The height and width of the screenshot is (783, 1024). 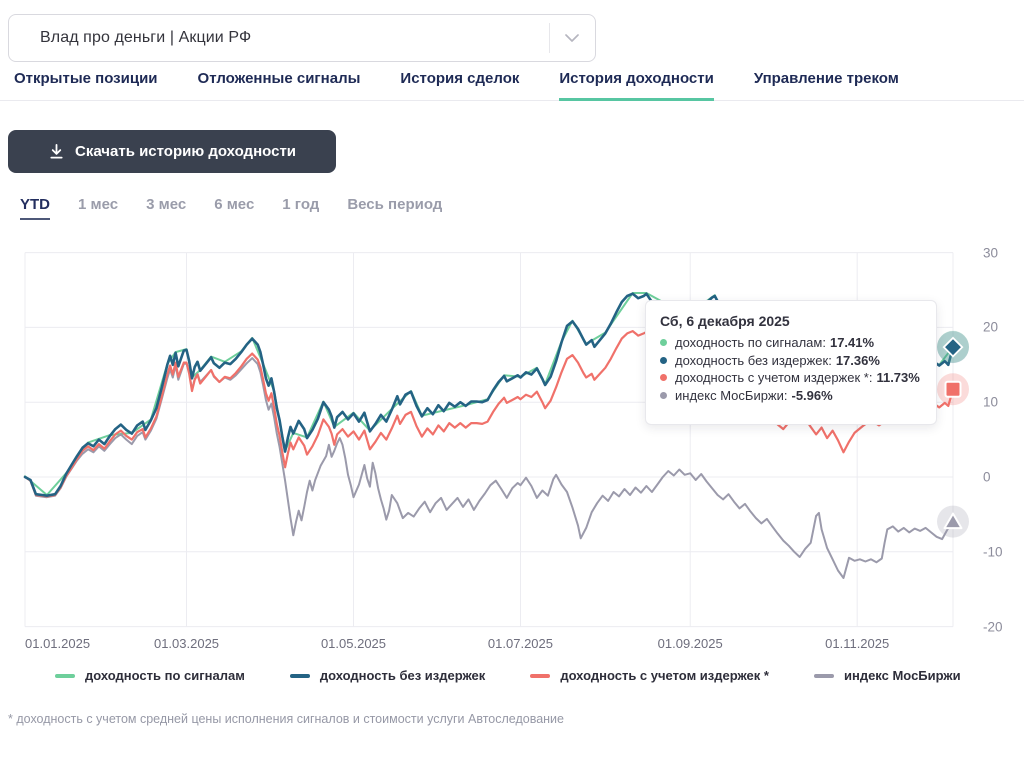 I want to click on period-2: 1 мес, so click(x=98, y=208).